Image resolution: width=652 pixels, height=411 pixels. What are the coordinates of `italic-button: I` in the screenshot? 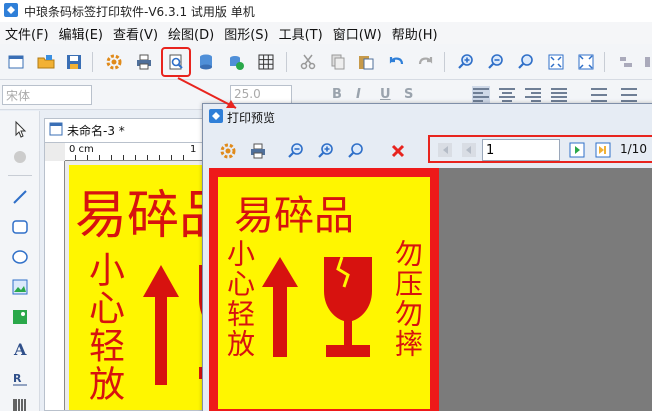 It's located at (358, 94).